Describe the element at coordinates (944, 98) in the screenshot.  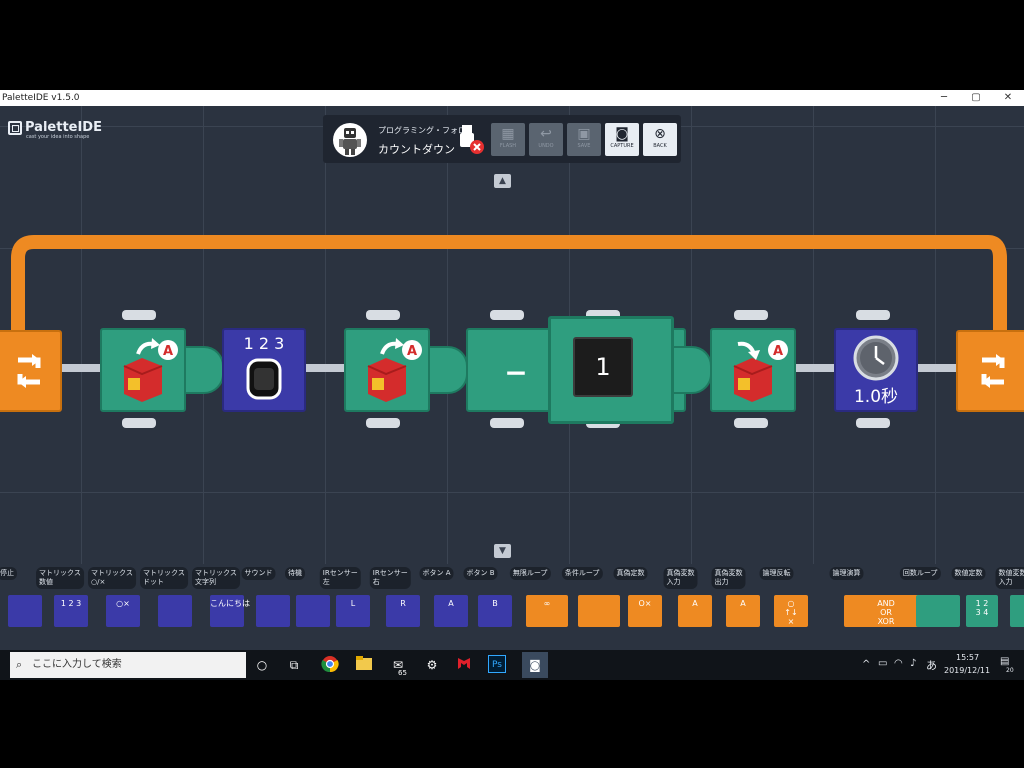
I see `minimize-button: ─` at that location.